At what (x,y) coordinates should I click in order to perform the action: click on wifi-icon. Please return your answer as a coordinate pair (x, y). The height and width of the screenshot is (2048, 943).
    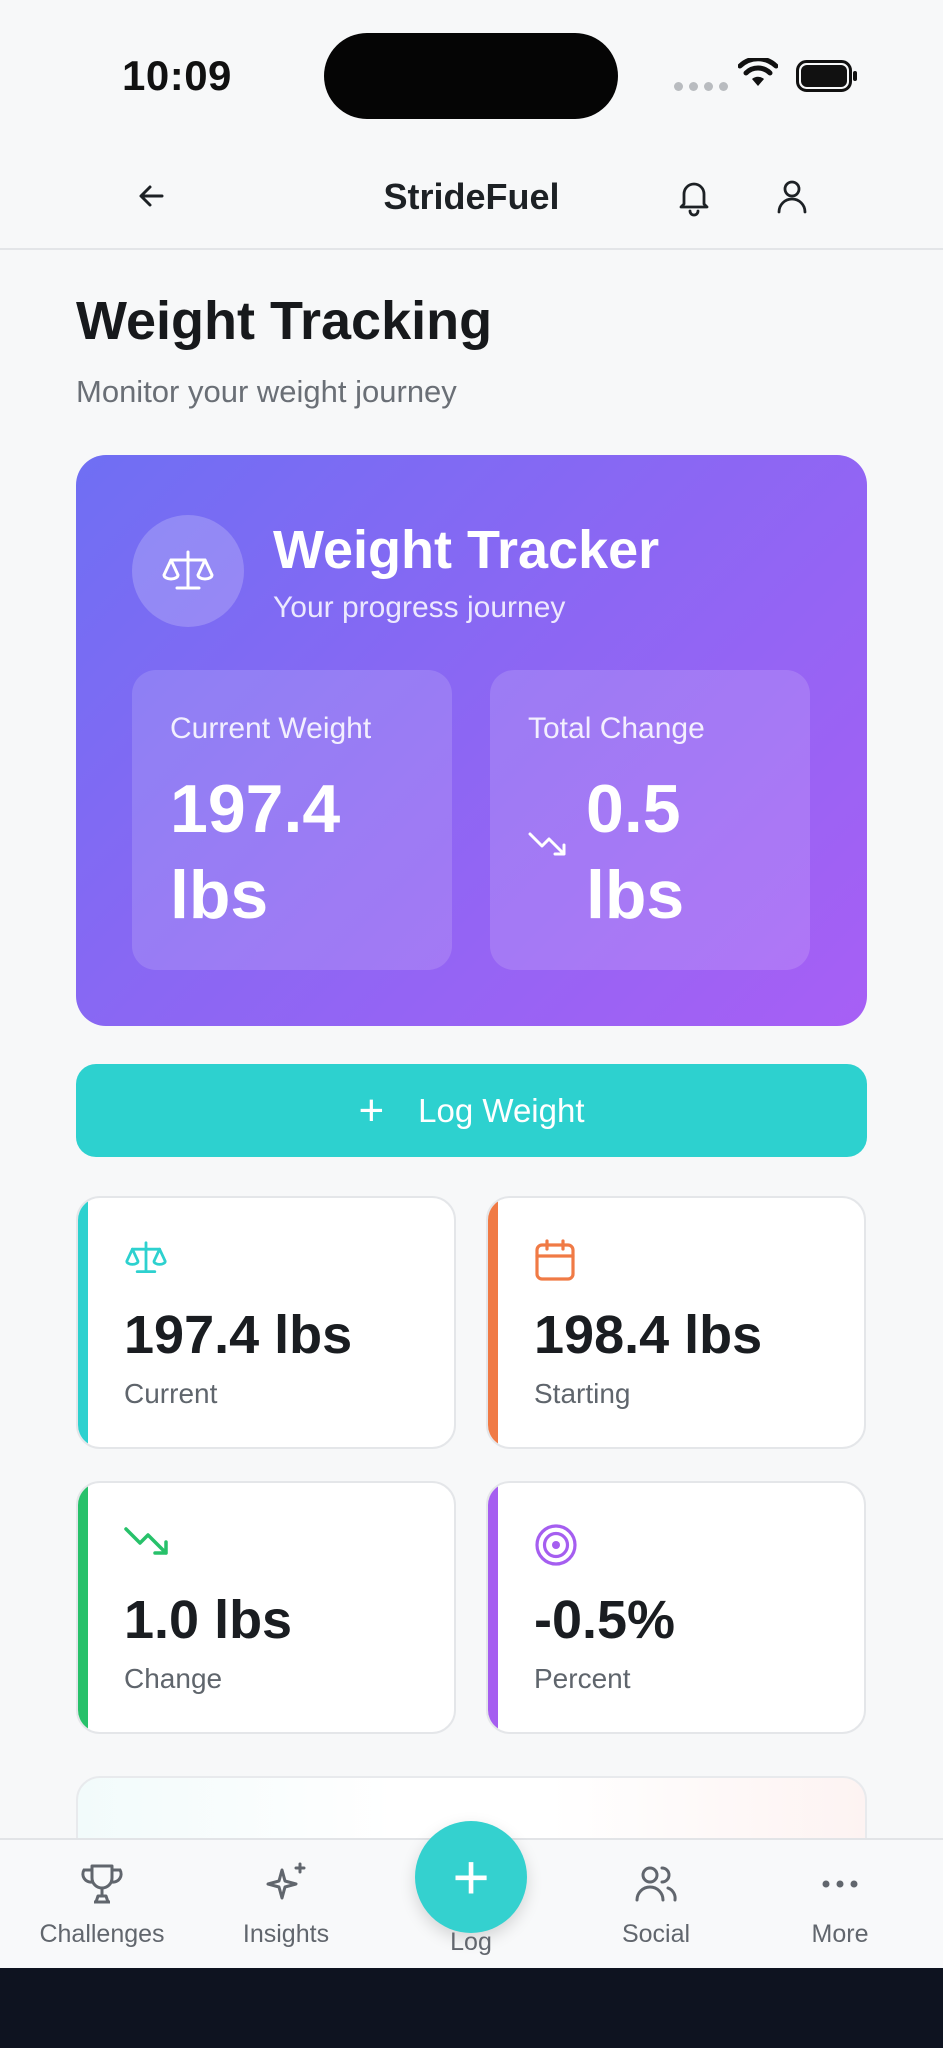
    Looking at the image, I should click on (758, 72).